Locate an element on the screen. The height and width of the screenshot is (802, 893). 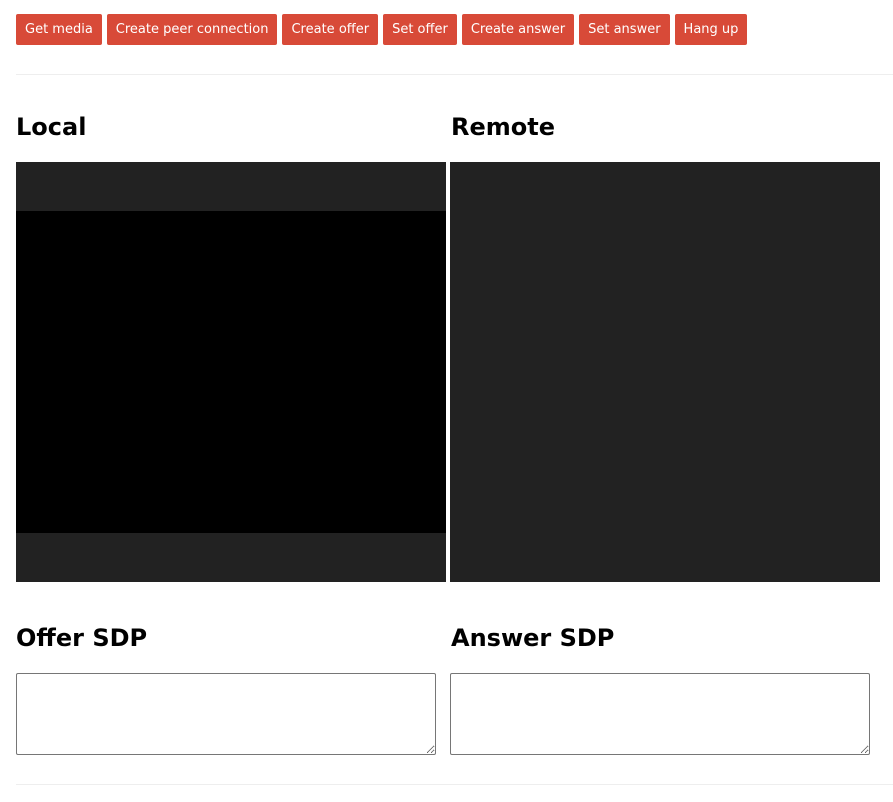
hang-up-button: Hang up is located at coordinates (711, 29).